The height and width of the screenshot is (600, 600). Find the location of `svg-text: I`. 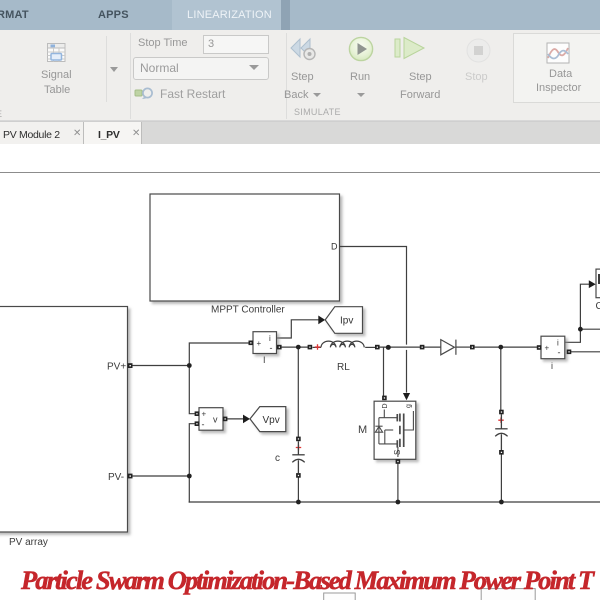

svg-text: I is located at coordinates (264, 360).